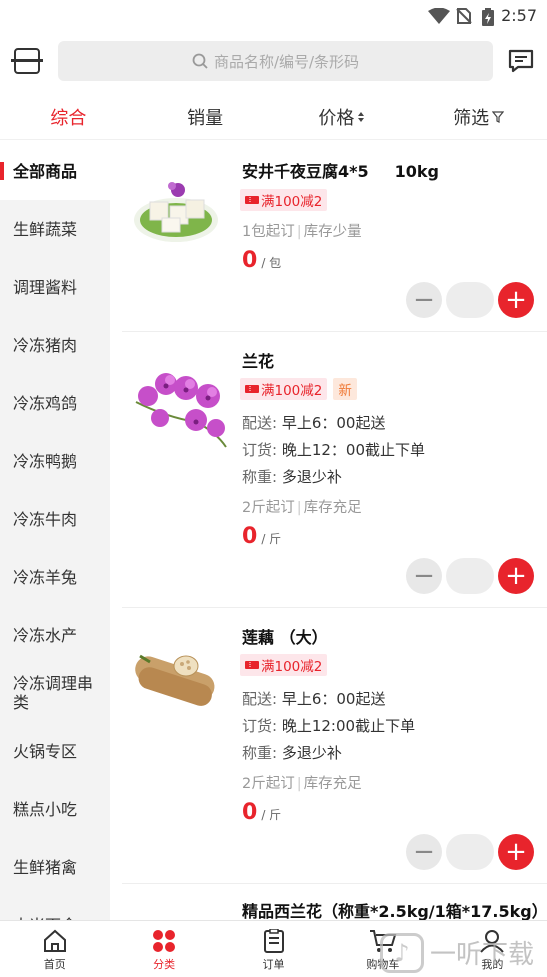 This screenshot has height=977, width=547. I want to click on sort-price: 价格, so click(342, 116).